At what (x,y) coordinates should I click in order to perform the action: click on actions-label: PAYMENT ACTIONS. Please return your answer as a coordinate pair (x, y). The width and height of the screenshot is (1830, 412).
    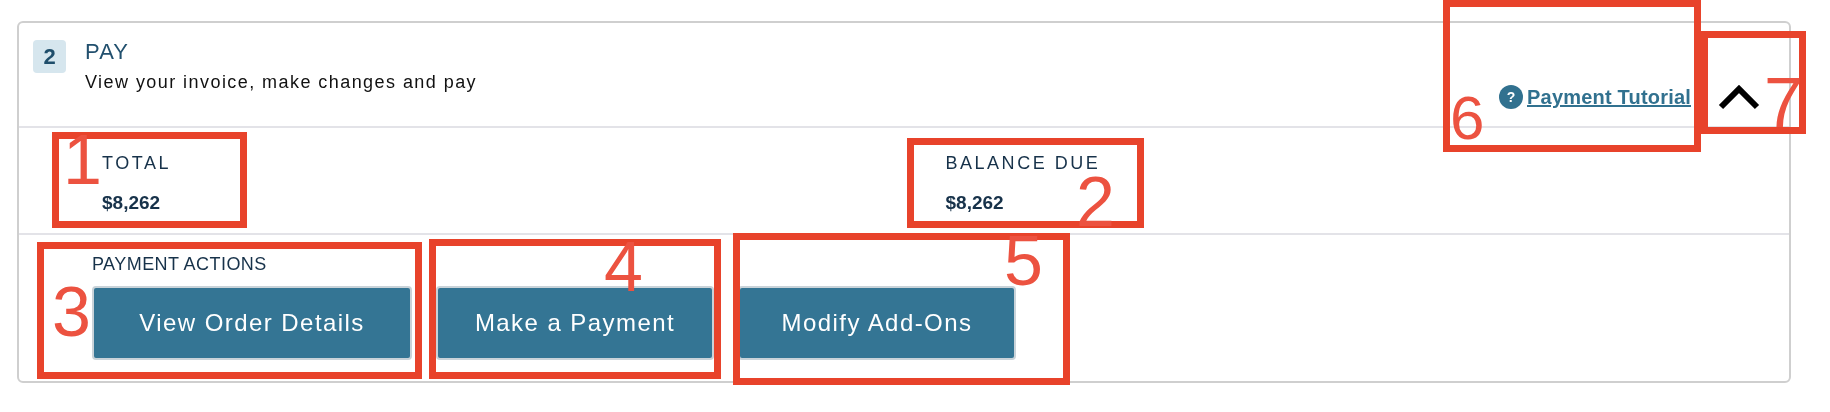
    Looking at the image, I should click on (179, 264).